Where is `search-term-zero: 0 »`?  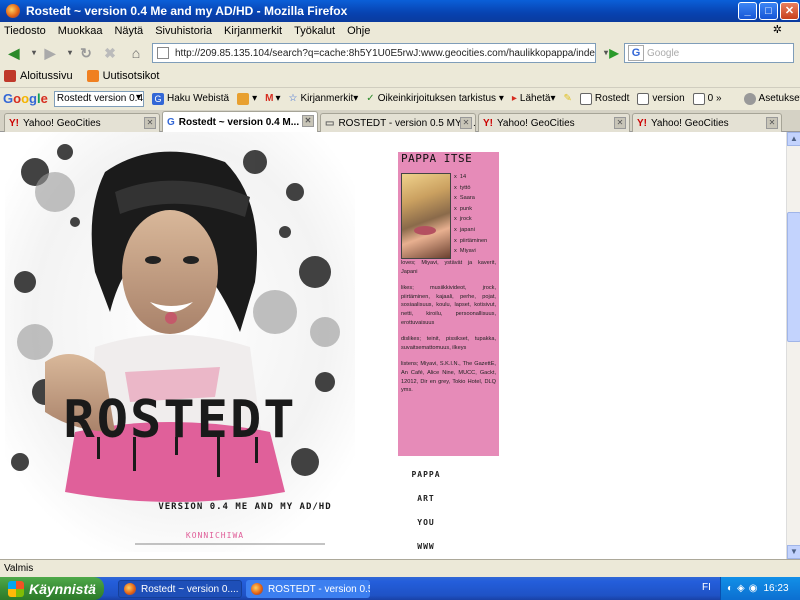
search-term-zero: 0 » is located at coordinates (707, 98).